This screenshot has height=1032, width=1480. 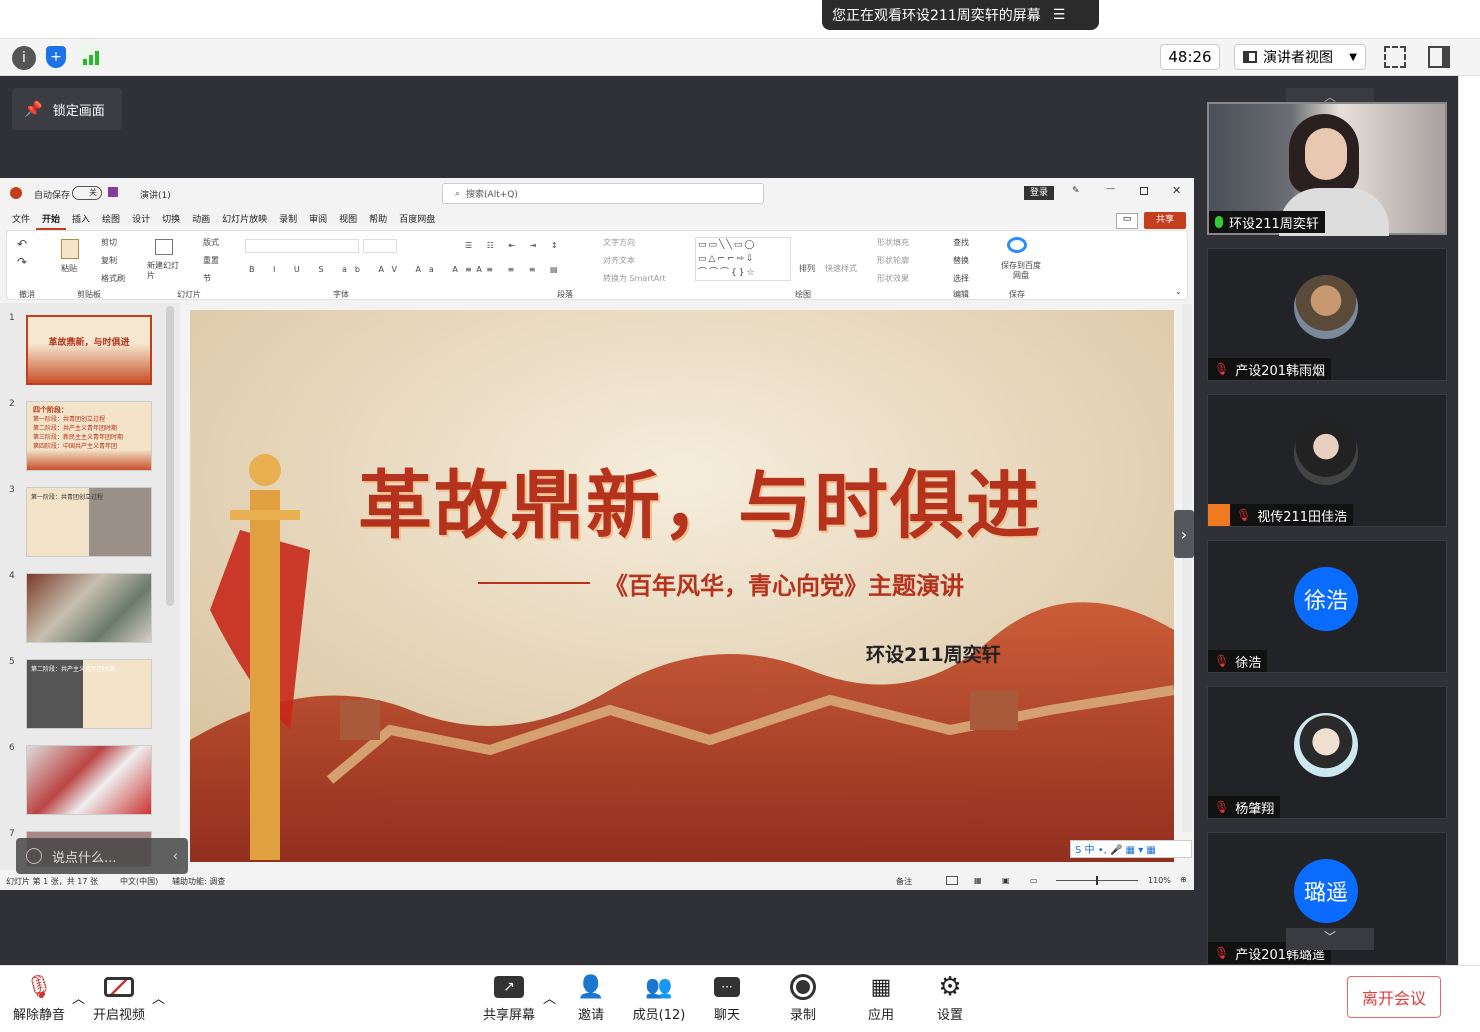 I want to click on slide-thumbnail: 第二阶段：共产主义青年团时期, so click(x=89, y=694).